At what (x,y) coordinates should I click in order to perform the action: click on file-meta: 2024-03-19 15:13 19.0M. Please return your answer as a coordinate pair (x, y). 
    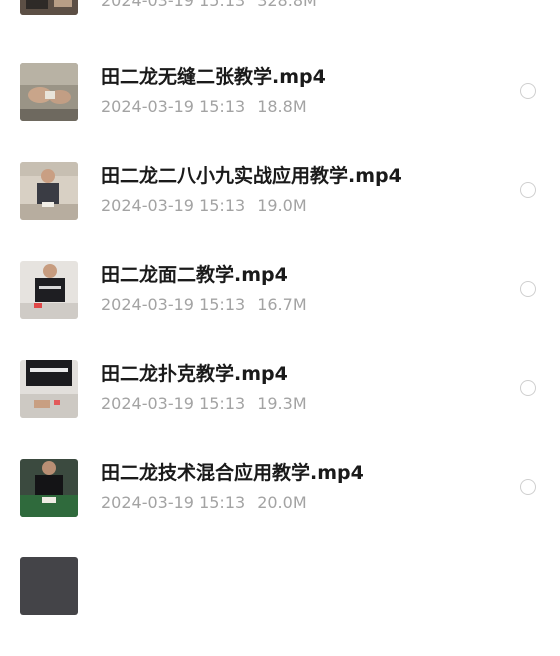
    Looking at the image, I should click on (204, 206).